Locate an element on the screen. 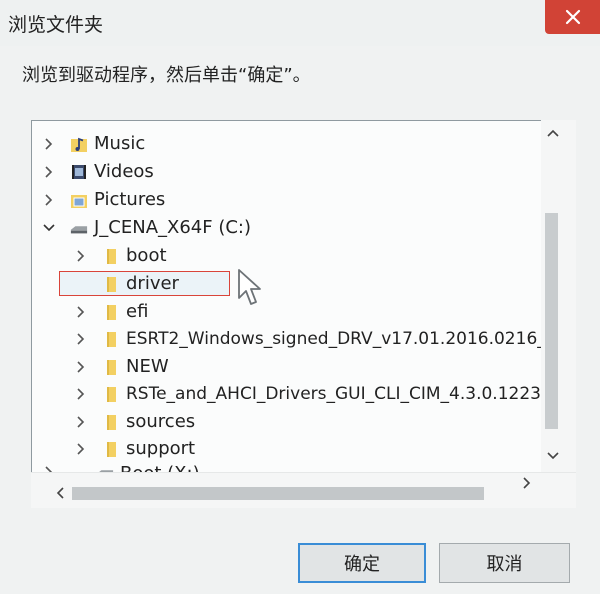 This screenshot has height=594, width=600. tree-item-label: efi is located at coordinates (137, 311).